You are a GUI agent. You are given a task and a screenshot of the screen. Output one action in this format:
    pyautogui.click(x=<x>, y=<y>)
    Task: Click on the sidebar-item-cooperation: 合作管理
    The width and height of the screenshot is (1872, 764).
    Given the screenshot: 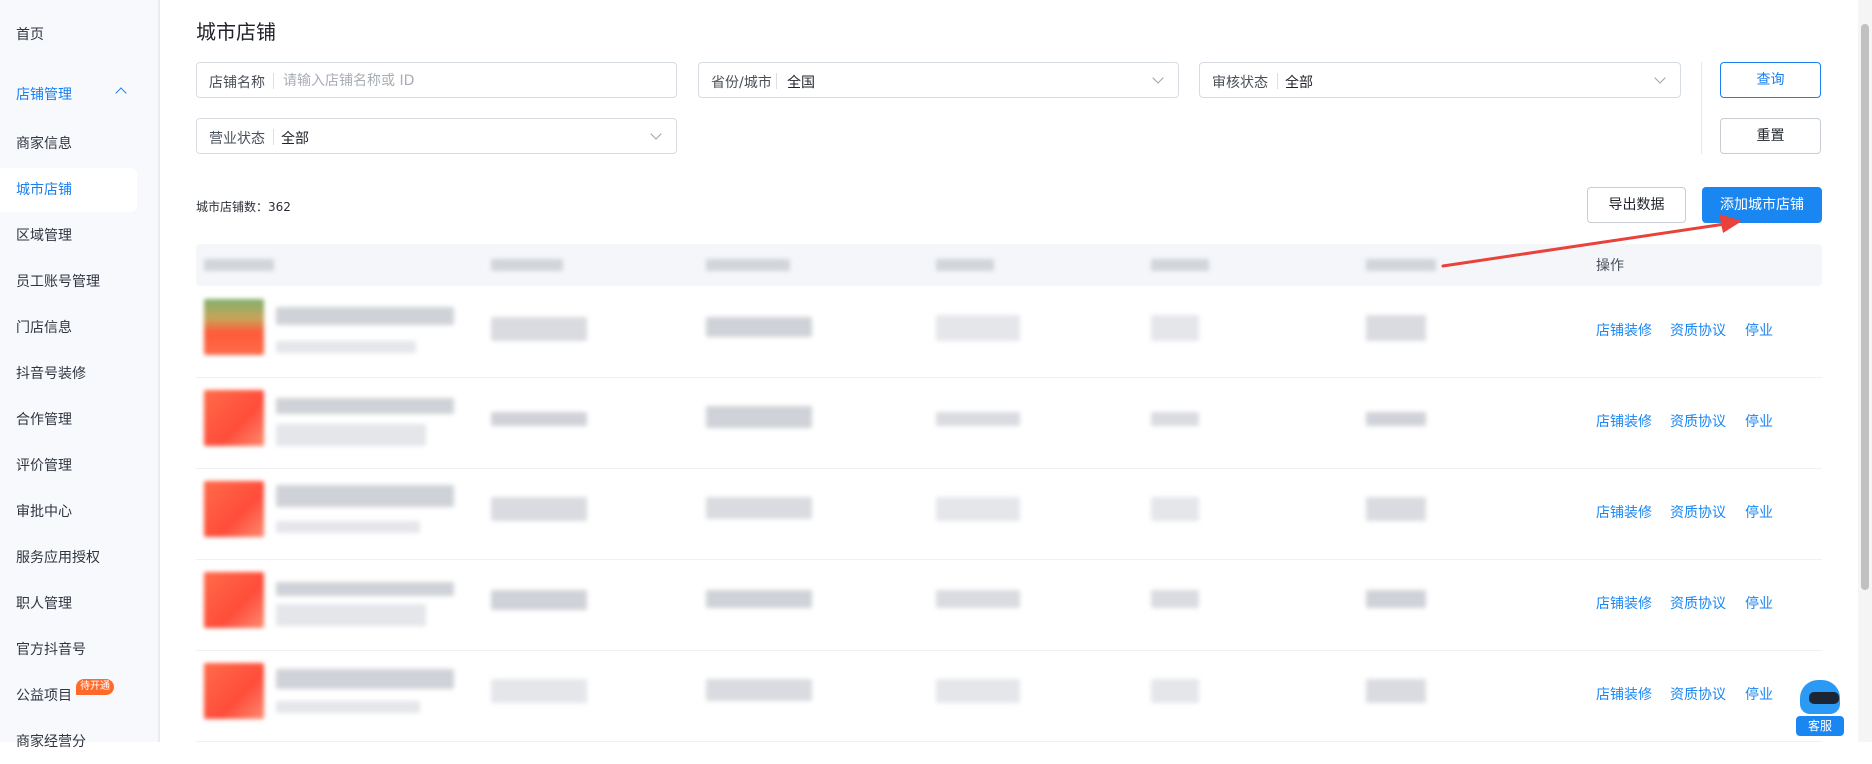 What is the action you would take?
    pyautogui.click(x=68, y=420)
    